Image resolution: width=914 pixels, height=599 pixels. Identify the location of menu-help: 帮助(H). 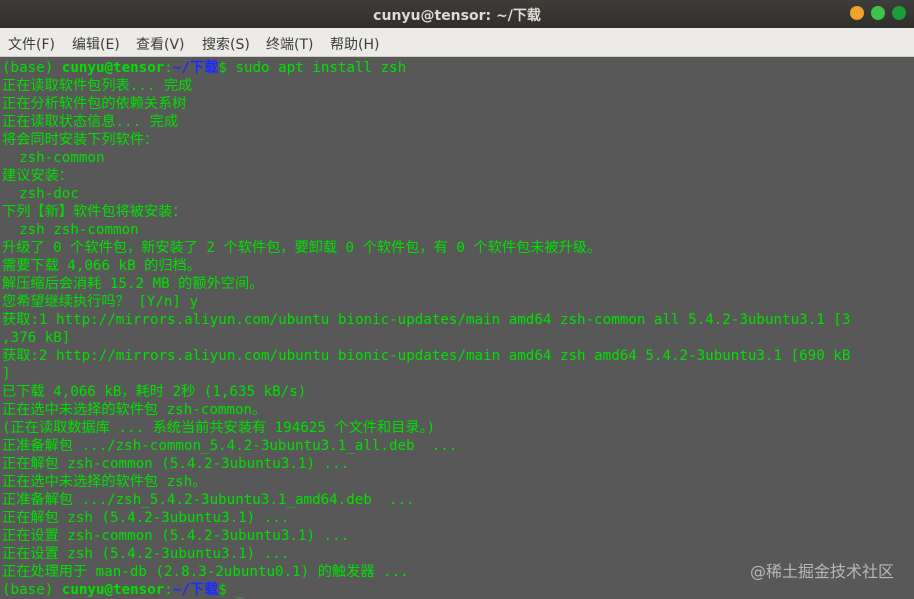
(354, 44).